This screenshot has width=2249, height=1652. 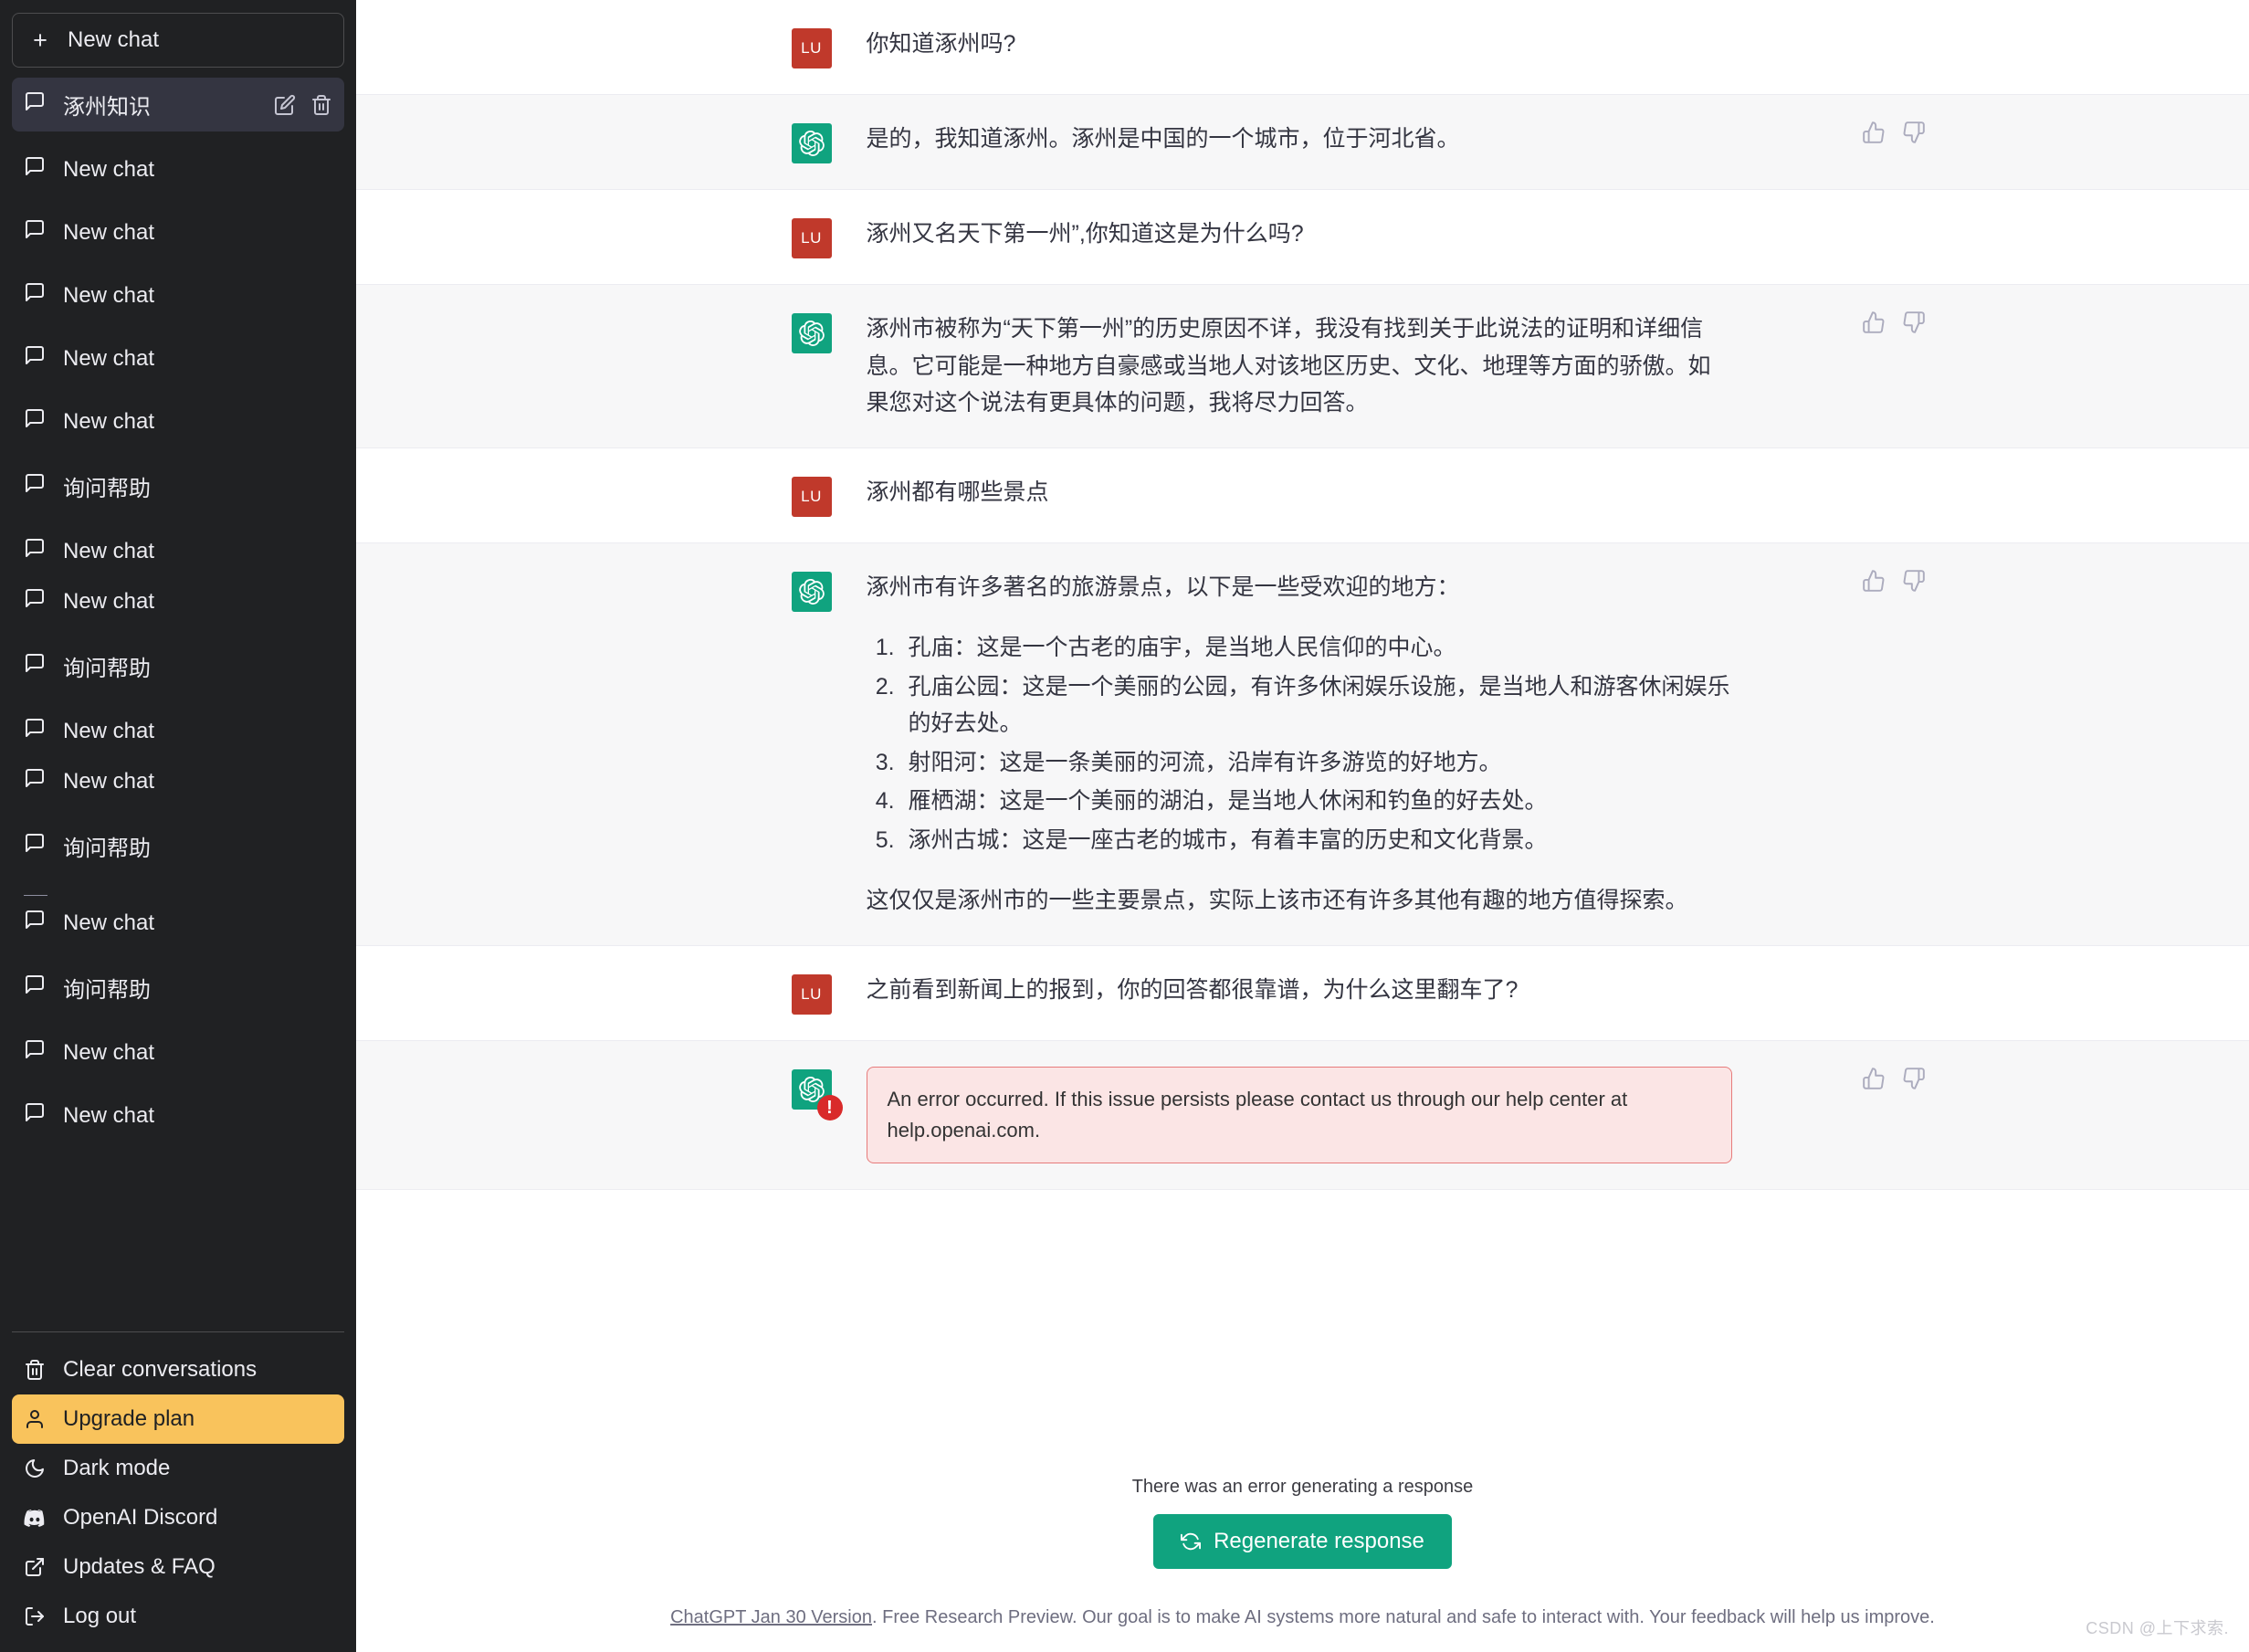 What do you see at coordinates (321, 105) in the screenshot?
I see `delete-icon` at bounding box center [321, 105].